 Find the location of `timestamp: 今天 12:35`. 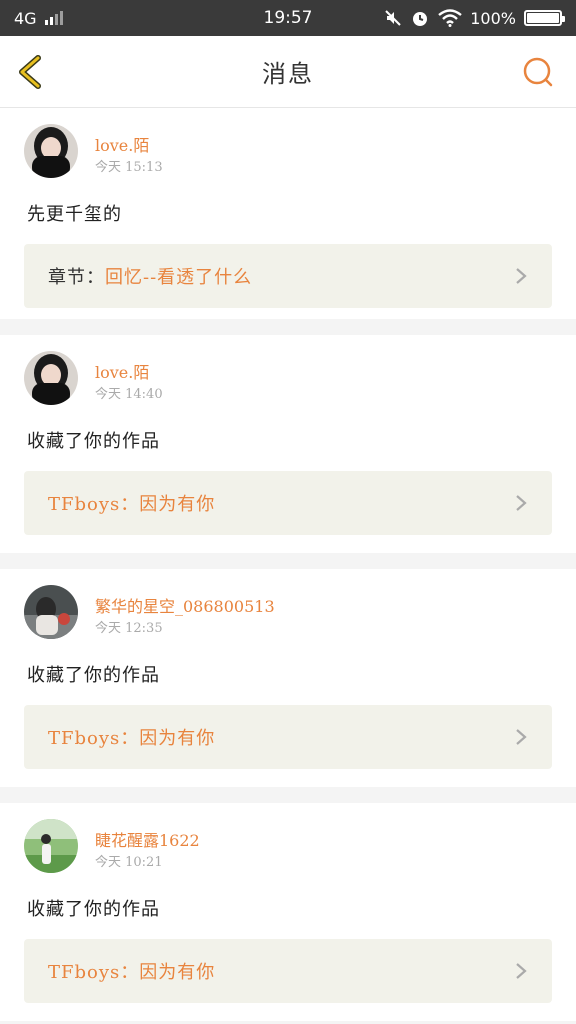

timestamp: 今天 12:35 is located at coordinates (129, 628).